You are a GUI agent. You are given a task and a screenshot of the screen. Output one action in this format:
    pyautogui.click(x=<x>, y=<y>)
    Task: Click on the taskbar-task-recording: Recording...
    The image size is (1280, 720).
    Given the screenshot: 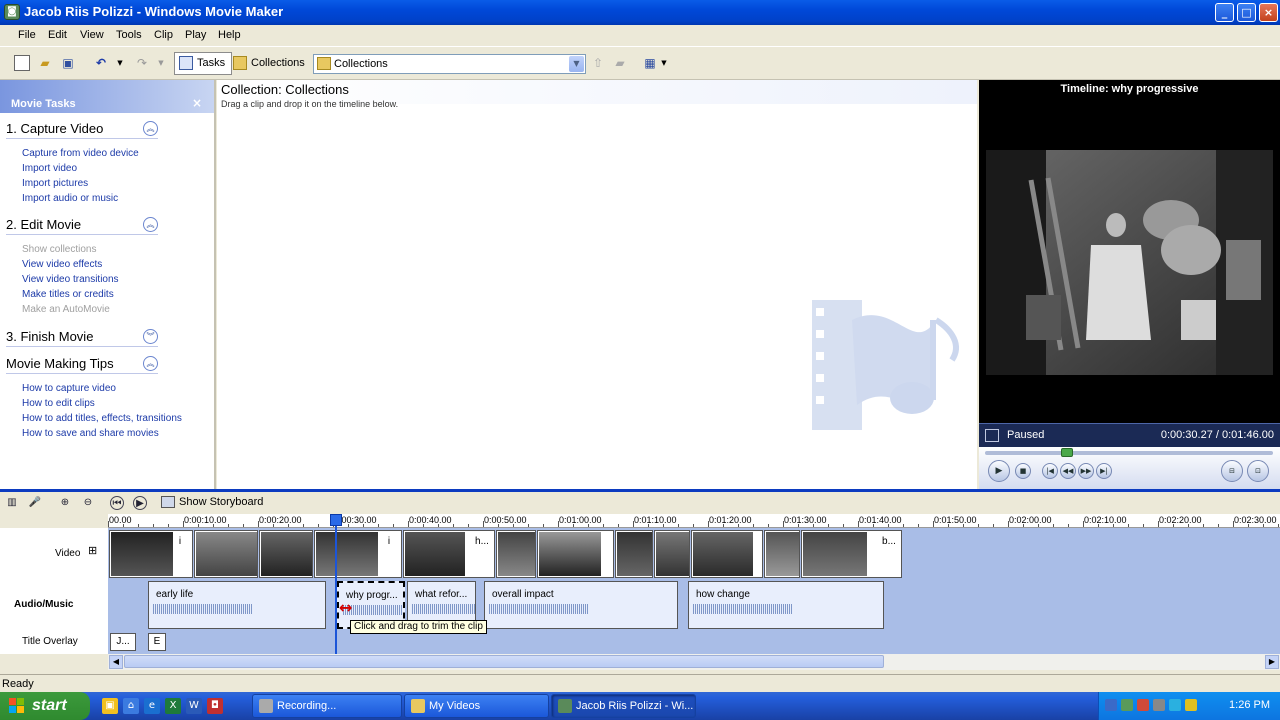 What is the action you would take?
    pyautogui.click(x=327, y=706)
    